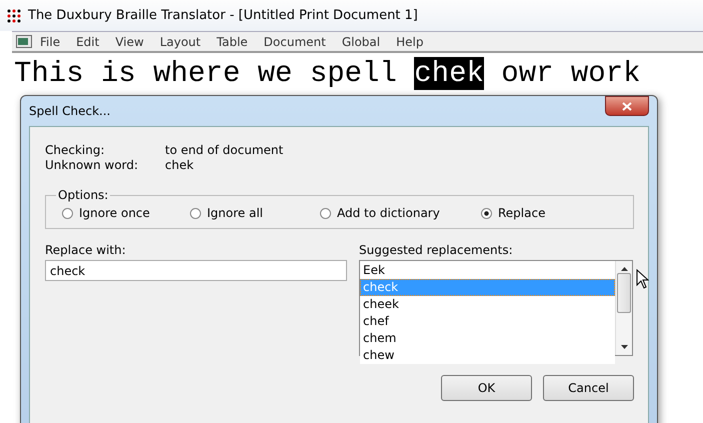 The height and width of the screenshot is (423, 703). I want to click on suggestion-item: chew, so click(487, 355).